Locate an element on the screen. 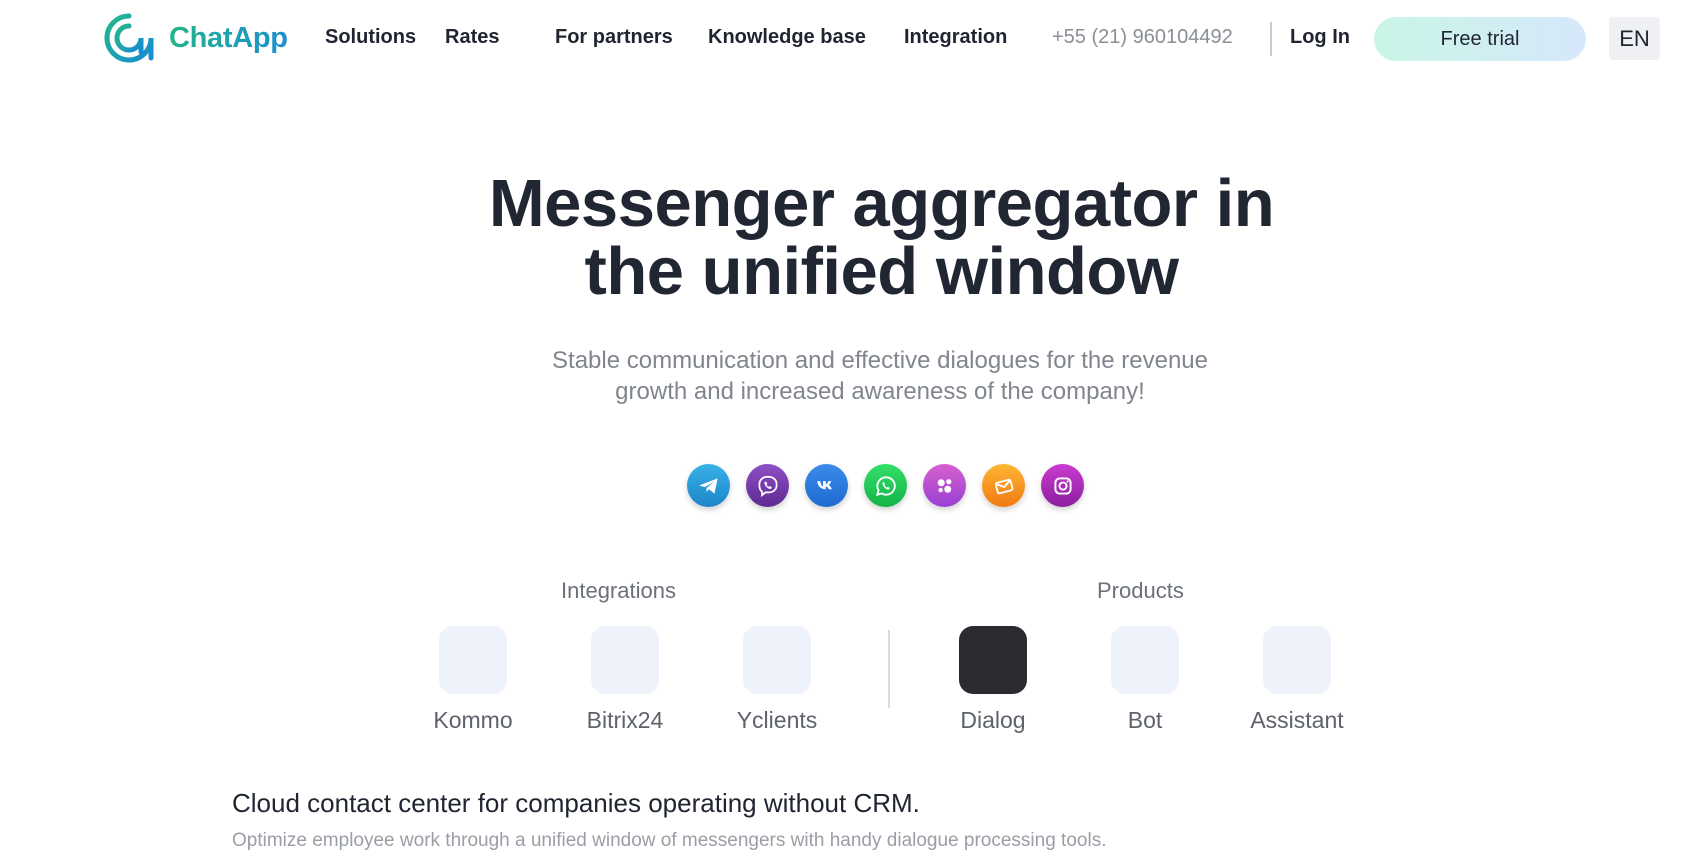 The height and width of the screenshot is (854, 1685). email-icon is located at coordinates (1003, 485).